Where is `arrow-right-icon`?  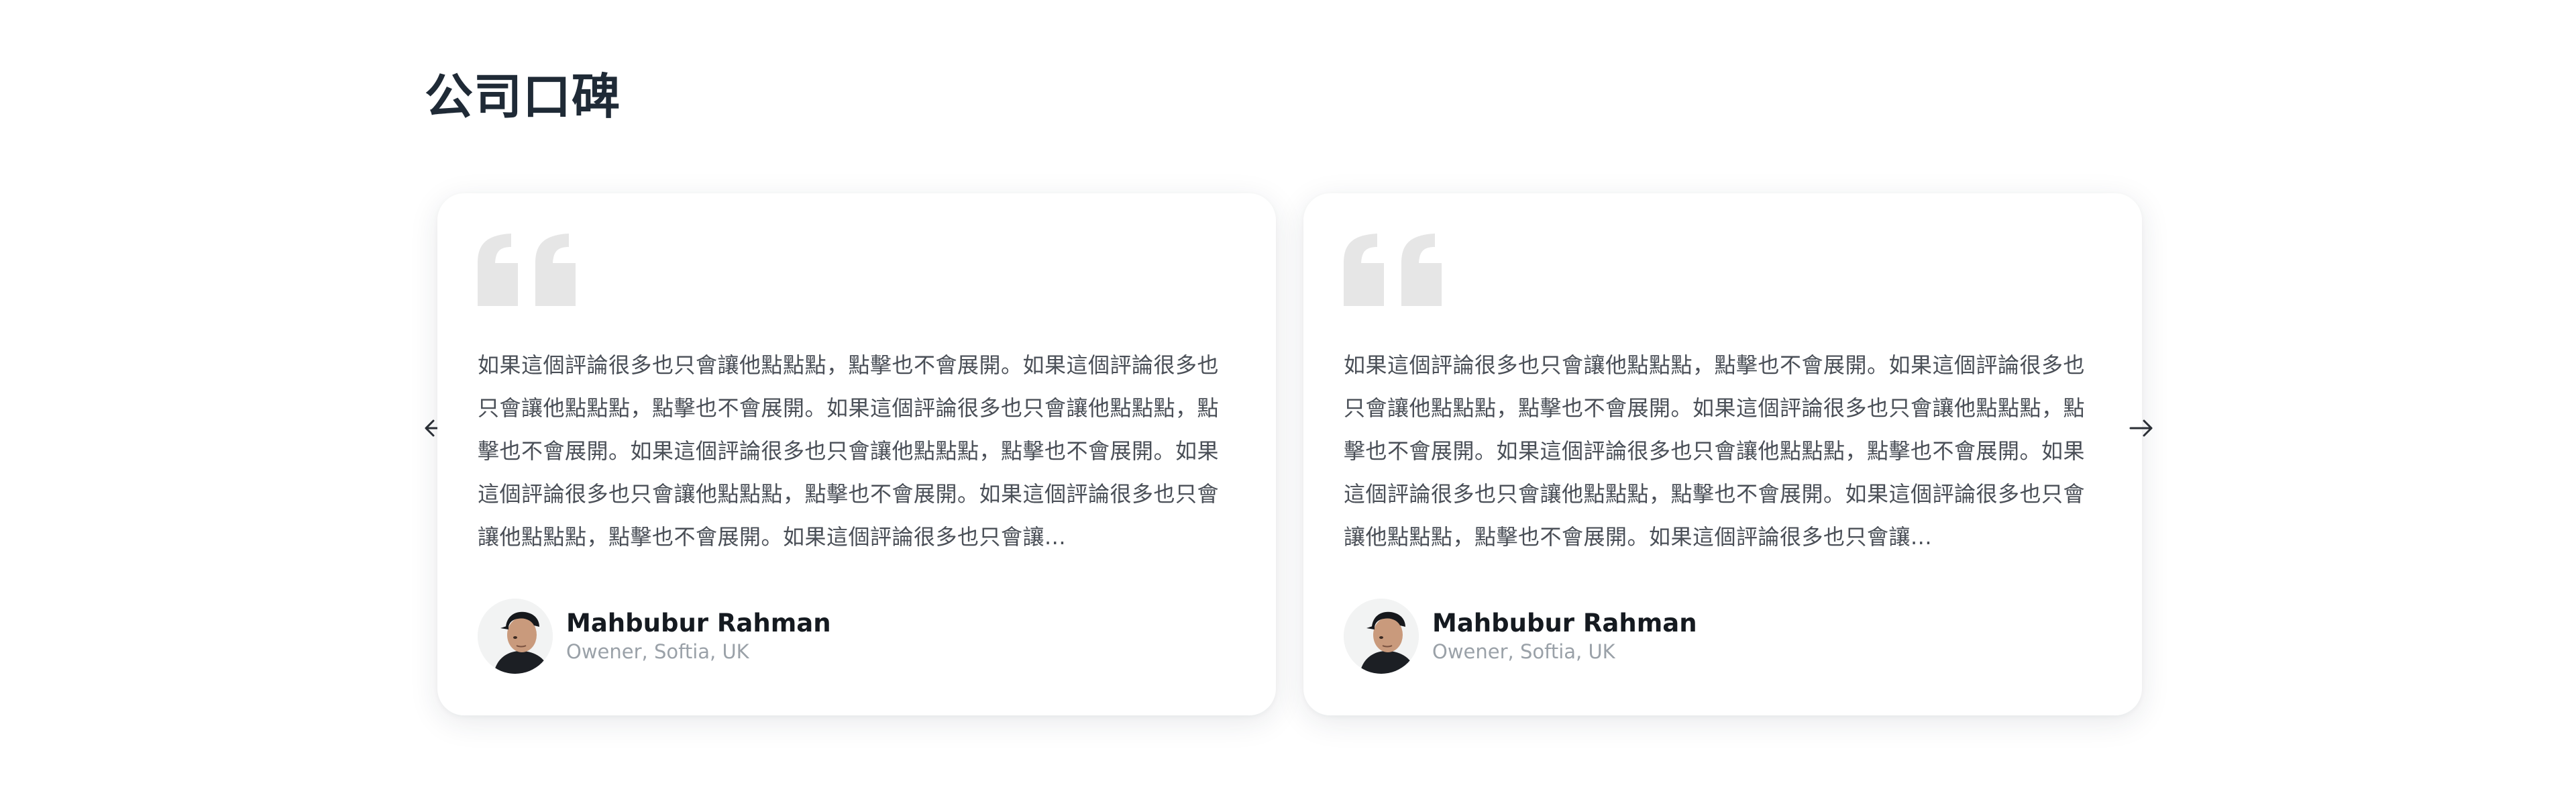 arrow-right-icon is located at coordinates (2141, 428).